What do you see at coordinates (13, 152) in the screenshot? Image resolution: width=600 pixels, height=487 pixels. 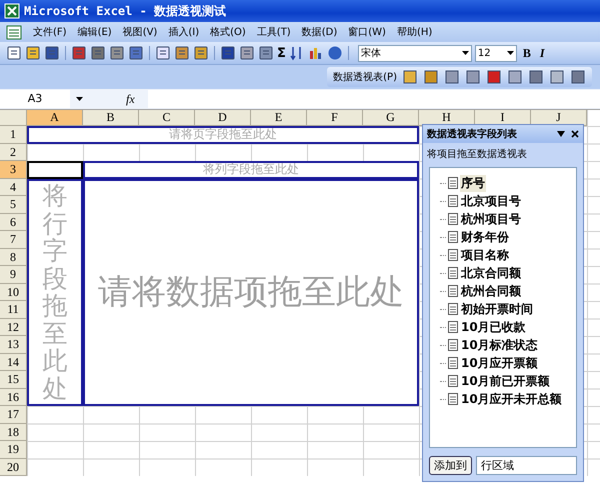 I see `row-header: 2` at bounding box center [13, 152].